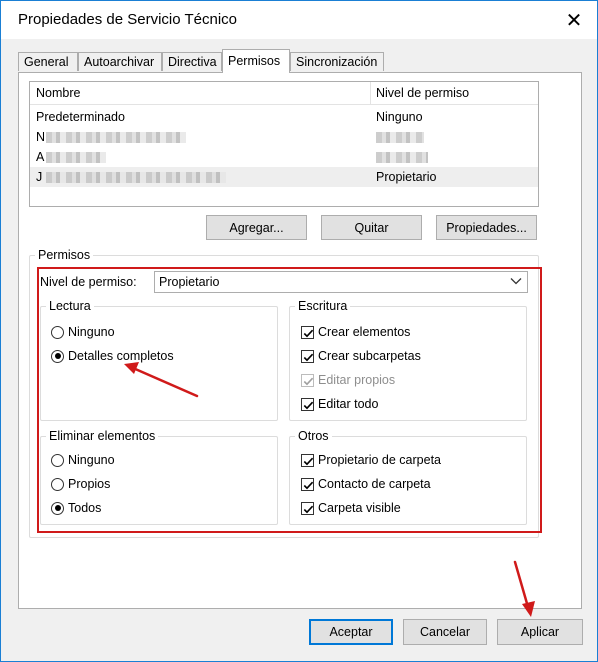 The image size is (598, 662). I want to click on row-name: J, so click(39, 177).